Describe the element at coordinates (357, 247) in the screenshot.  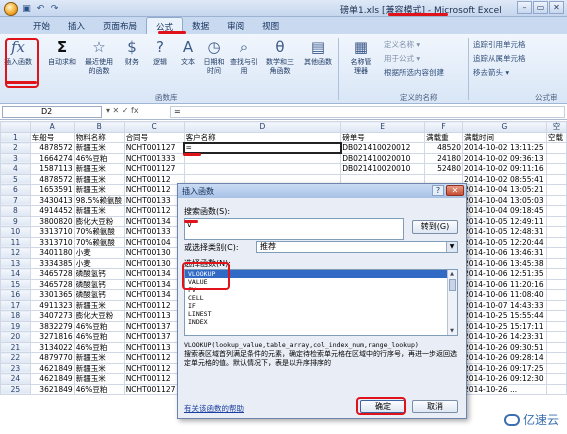
I see `category-select: 推荐 ▼` at that location.